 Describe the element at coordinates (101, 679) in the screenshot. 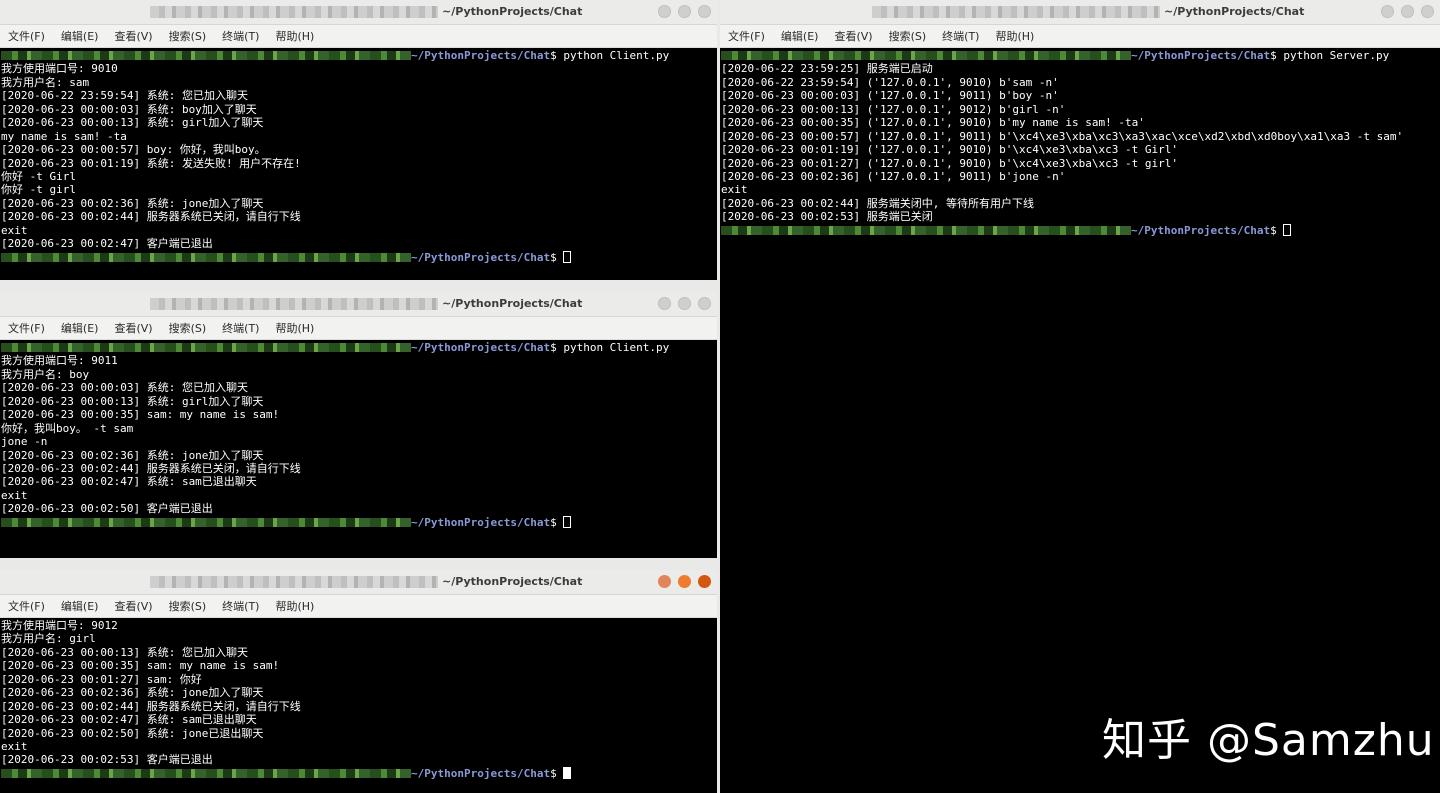

I see `output-line: [2020-06-23 00:01:27] sam: 你好` at that location.